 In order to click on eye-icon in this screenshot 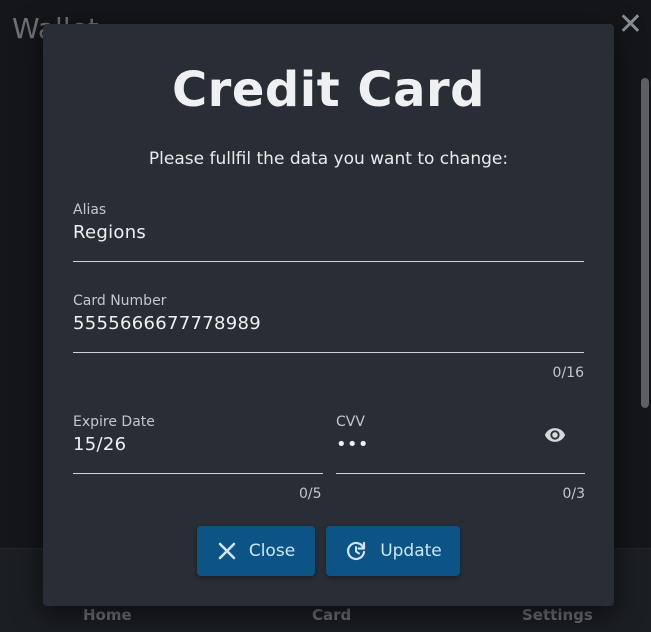, I will do `click(555, 437)`.